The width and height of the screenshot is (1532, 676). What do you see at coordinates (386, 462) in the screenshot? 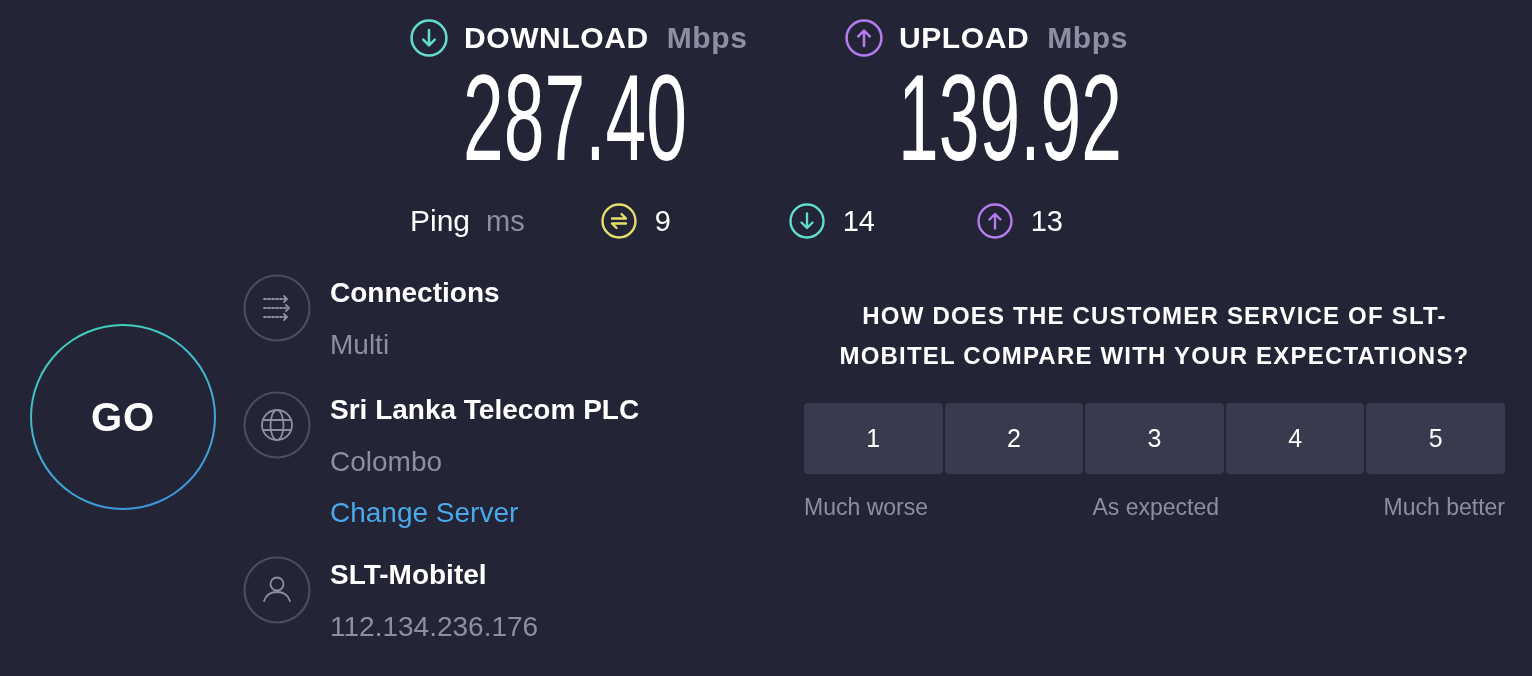
I see `info-detail: Colombo` at bounding box center [386, 462].